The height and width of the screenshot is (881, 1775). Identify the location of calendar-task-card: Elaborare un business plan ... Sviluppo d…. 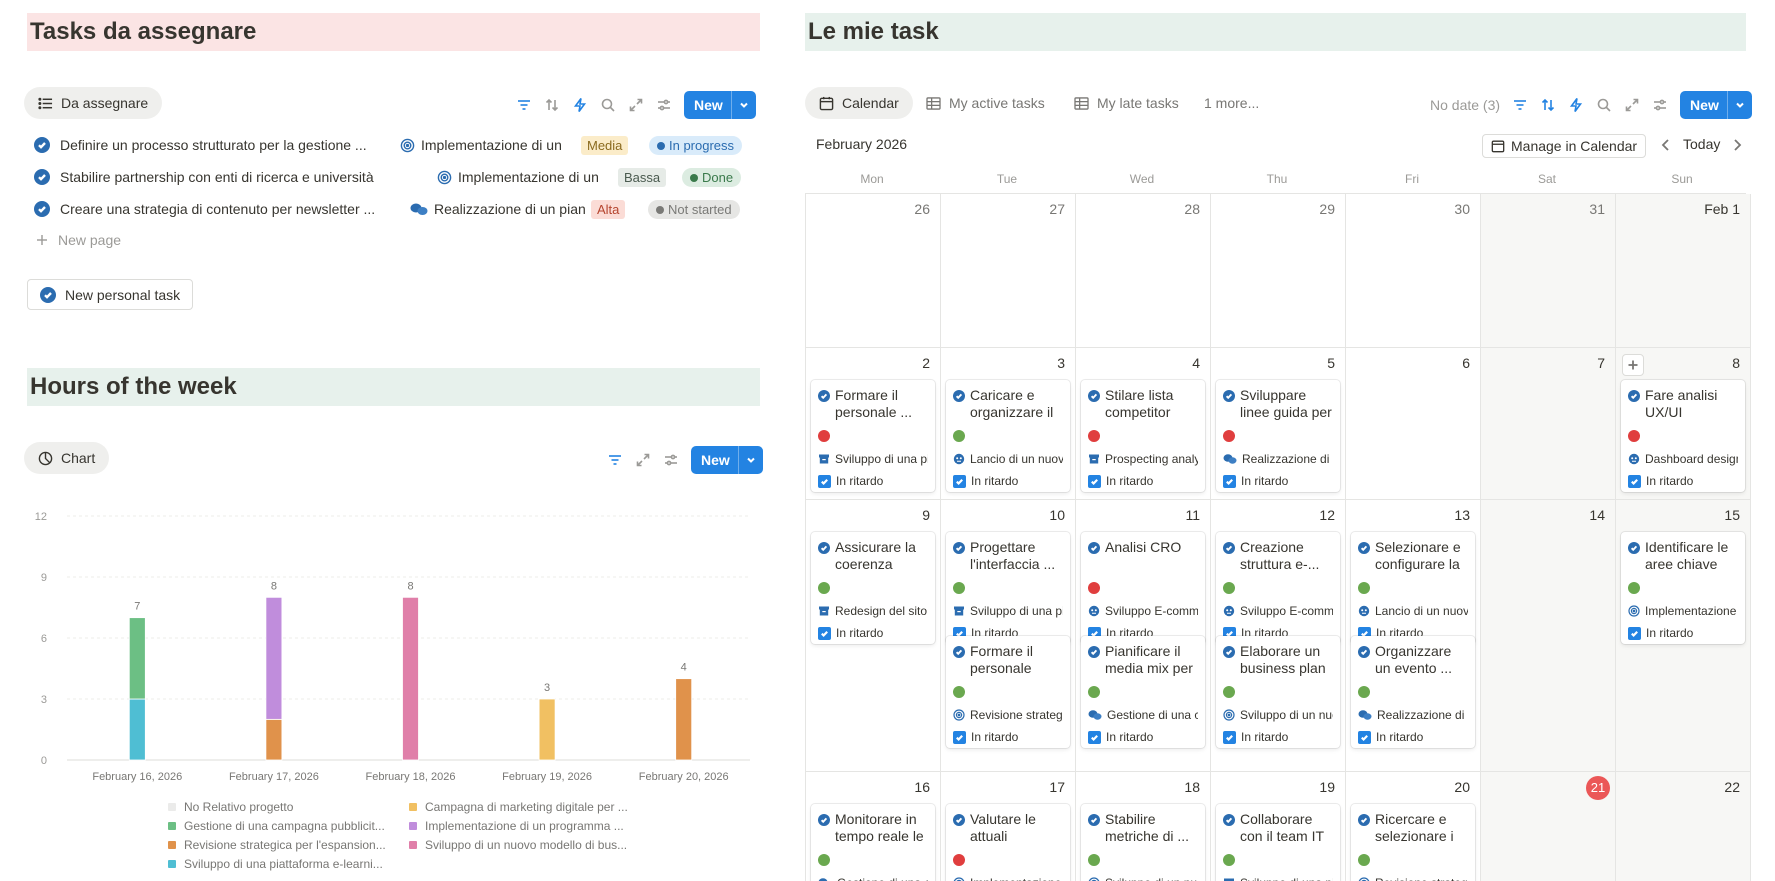
(1278, 692).